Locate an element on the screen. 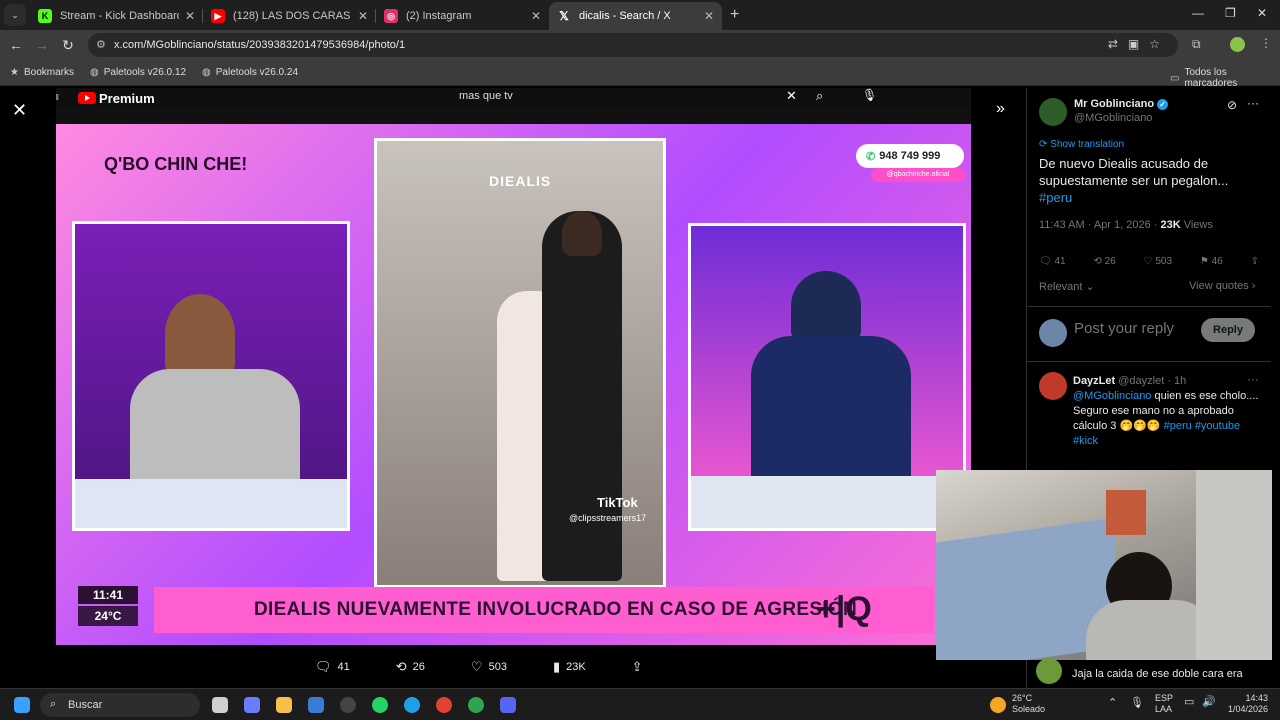 Image resolution: width=1280 pixels, height=720 pixels. menu-icon: ⋮ is located at coordinates (1266, 43).